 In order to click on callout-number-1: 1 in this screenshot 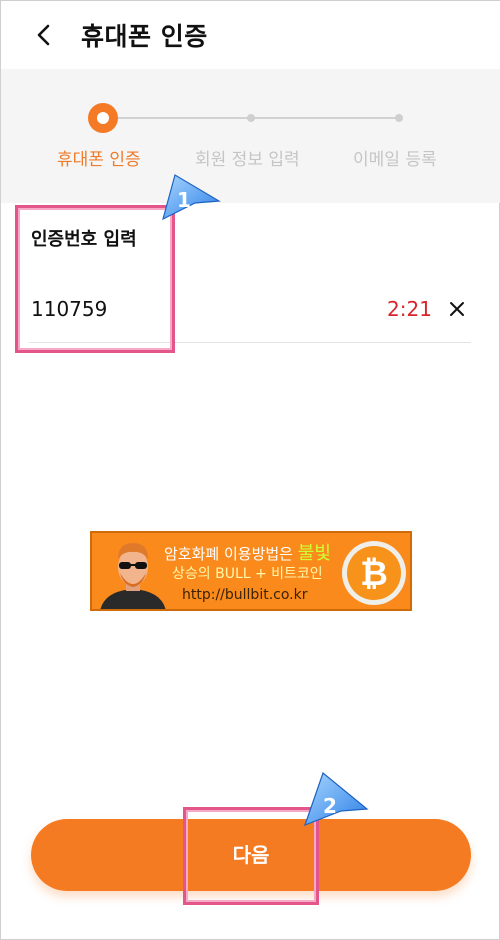, I will do `click(184, 200)`.